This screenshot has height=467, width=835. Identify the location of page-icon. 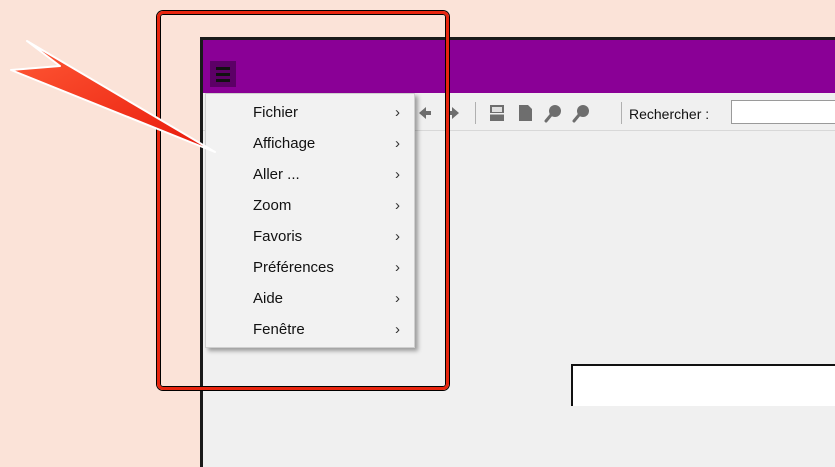
(525, 113).